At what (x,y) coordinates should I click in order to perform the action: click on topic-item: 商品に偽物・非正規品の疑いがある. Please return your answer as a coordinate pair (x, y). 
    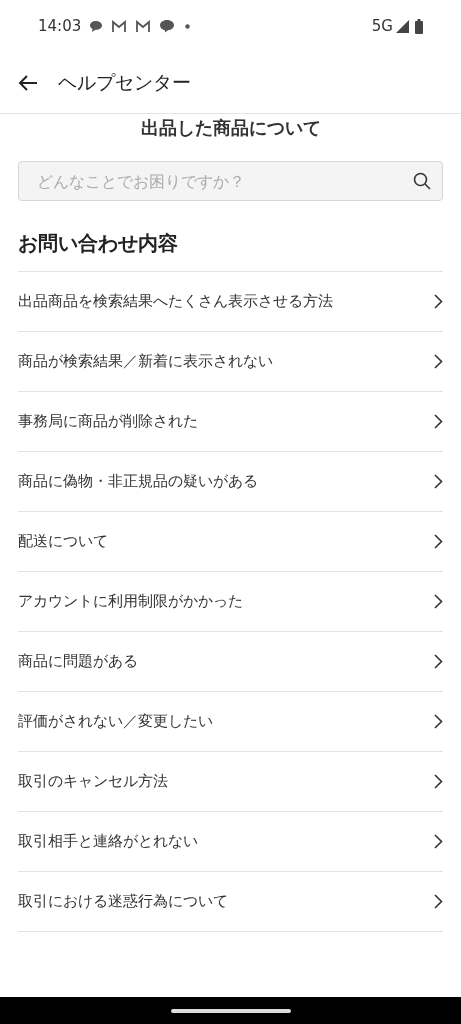
    Looking at the image, I should click on (230, 482).